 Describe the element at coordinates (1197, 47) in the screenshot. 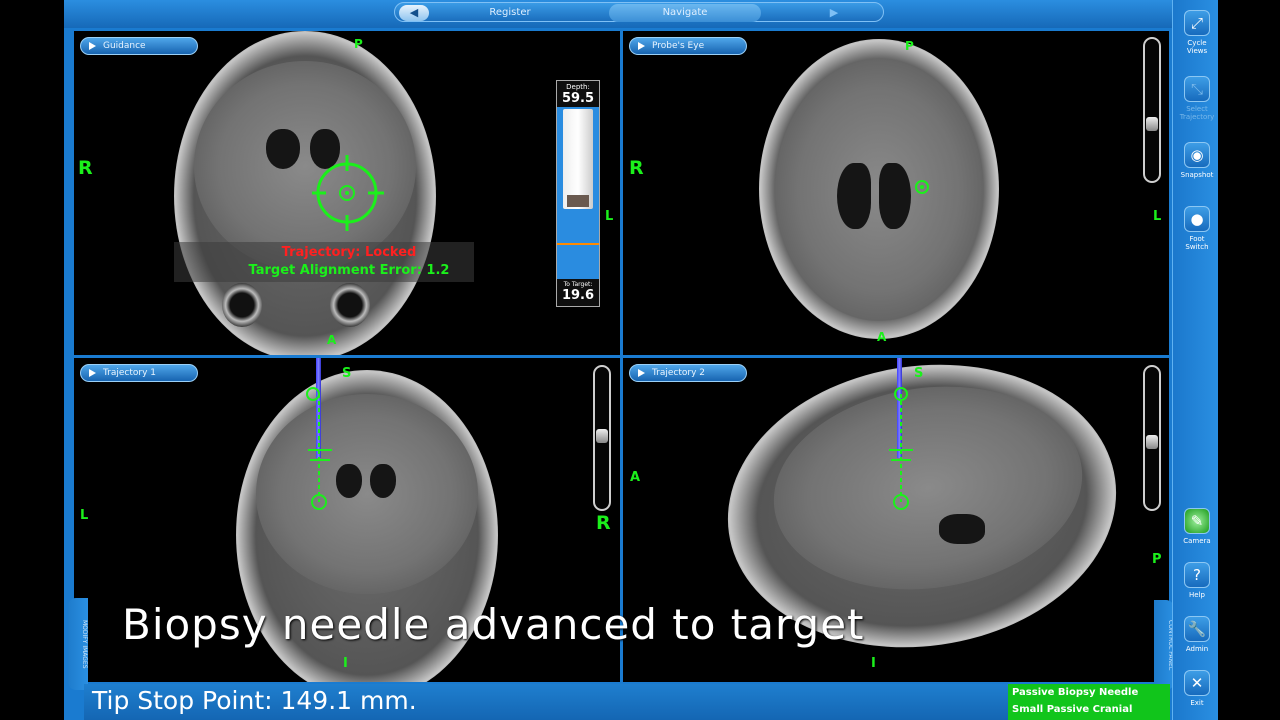

I see `cycle-views-label: Cycle Views` at that location.